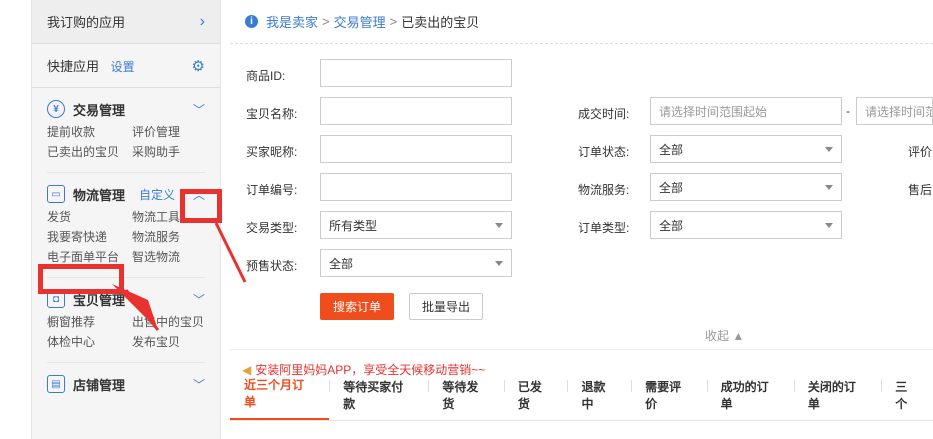 The image size is (933, 439). What do you see at coordinates (341, 263) in the screenshot?
I see `presale-status-value: 全部` at bounding box center [341, 263].